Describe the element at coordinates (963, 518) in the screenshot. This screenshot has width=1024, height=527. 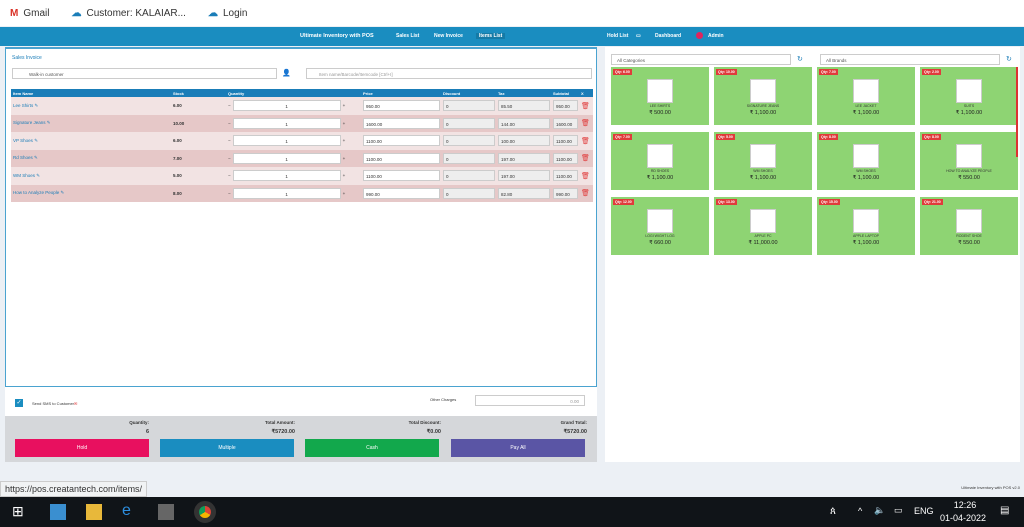
I see `clock-date: 01-04-2022` at that location.